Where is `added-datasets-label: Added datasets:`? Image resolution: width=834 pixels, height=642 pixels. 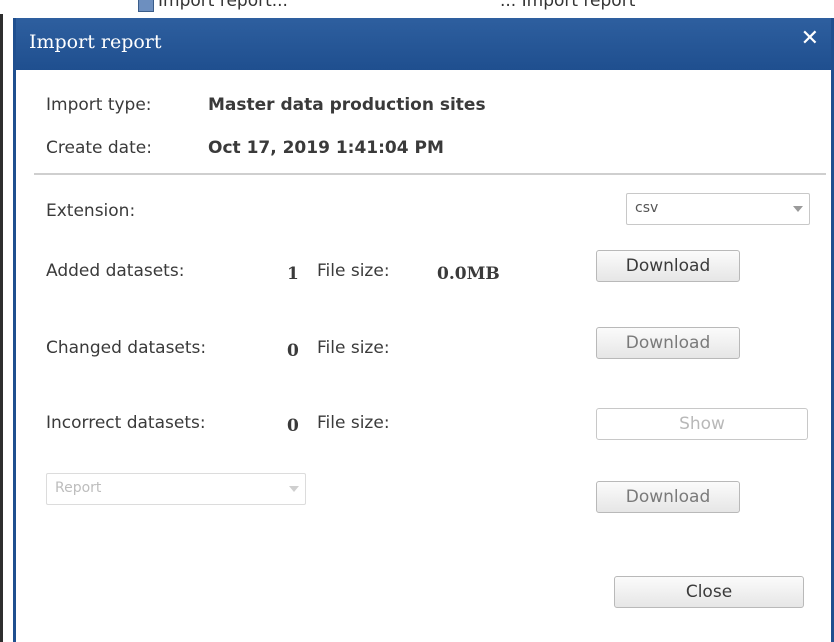
added-datasets-label: Added datasets: is located at coordinates (115, 271).